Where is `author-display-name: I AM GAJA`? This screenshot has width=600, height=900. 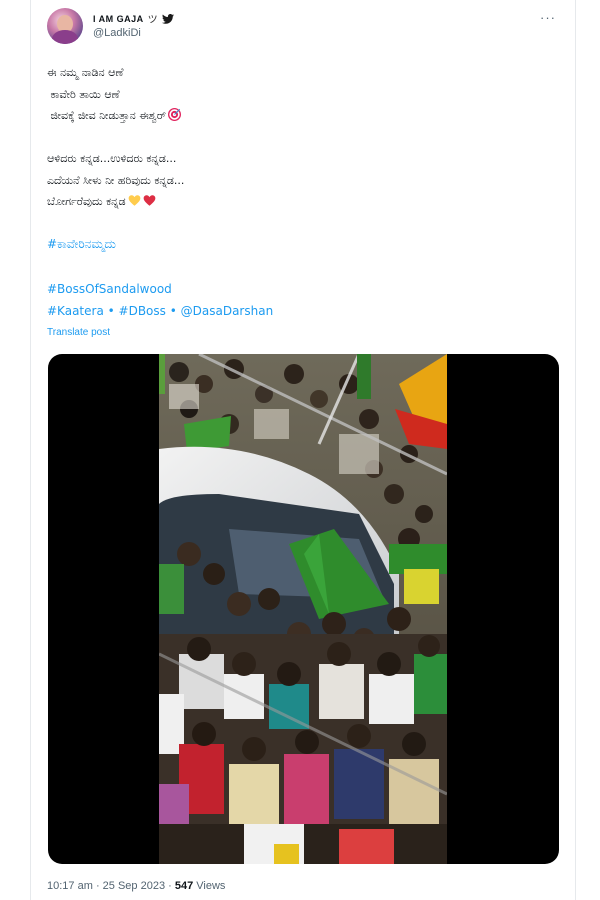
author-display-name: I AM GAJA is located at coordinates (118, 19).